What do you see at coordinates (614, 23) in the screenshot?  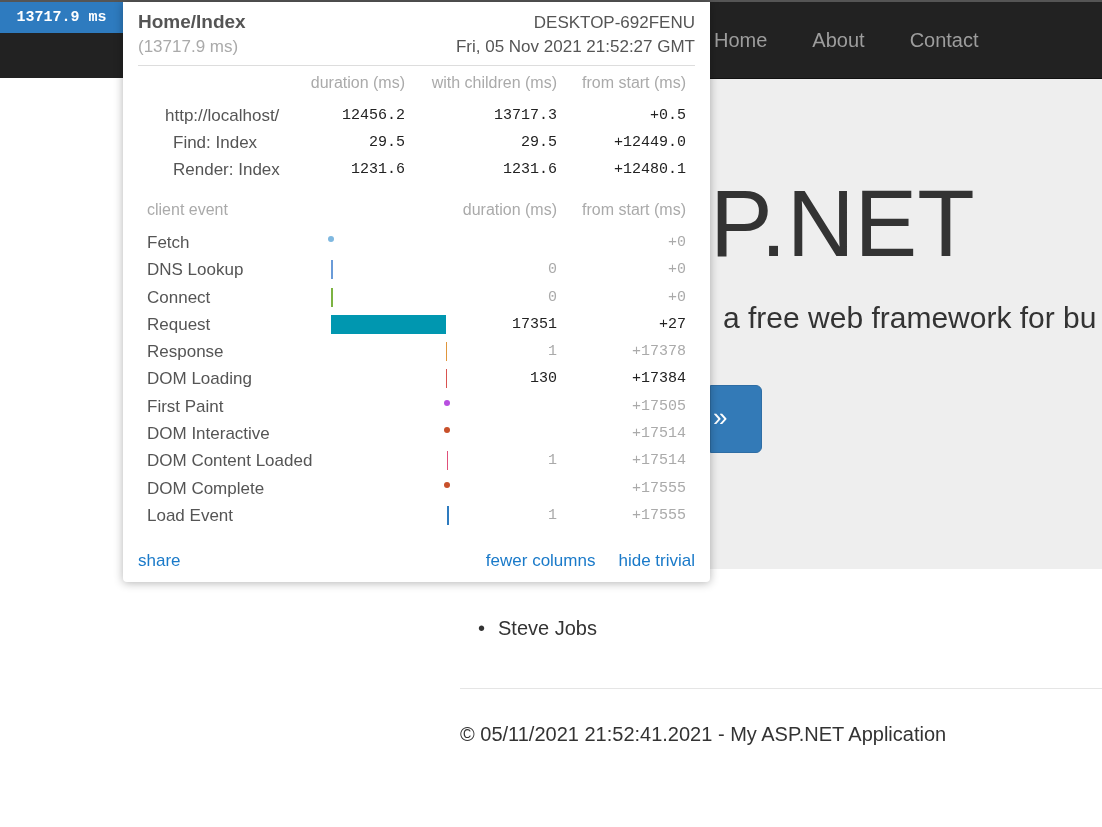 I see `machine-name: DESKTOP-692FENU` at bounding box center [614, 23].